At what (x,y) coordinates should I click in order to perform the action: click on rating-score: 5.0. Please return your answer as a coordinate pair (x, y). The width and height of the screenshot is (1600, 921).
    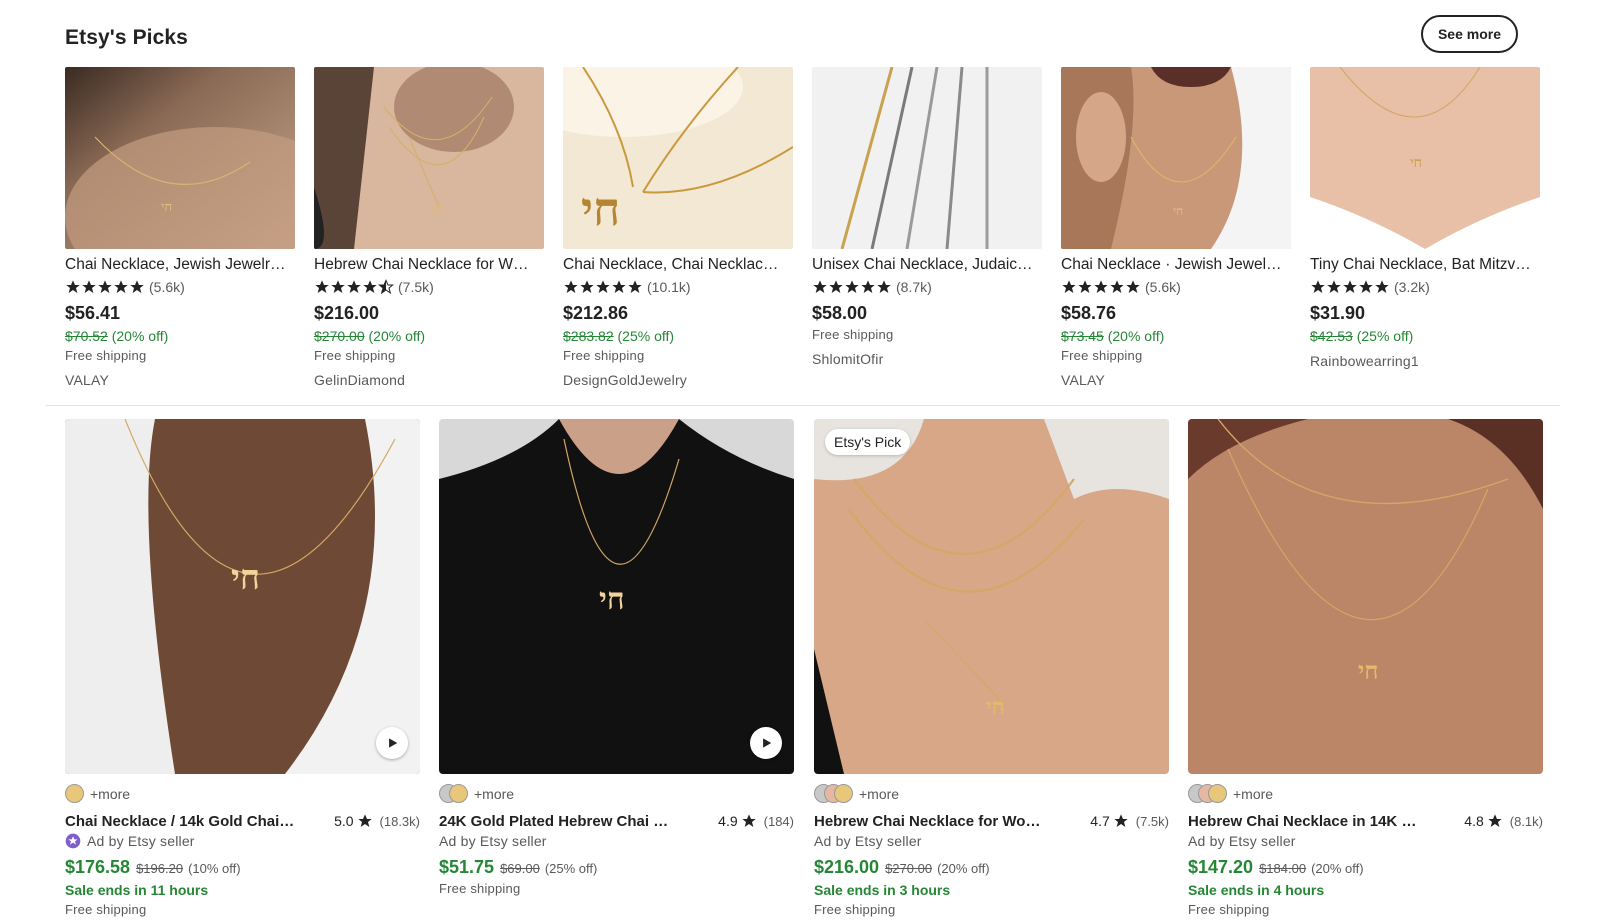
    Looking at the image, I should click on (344, 821).